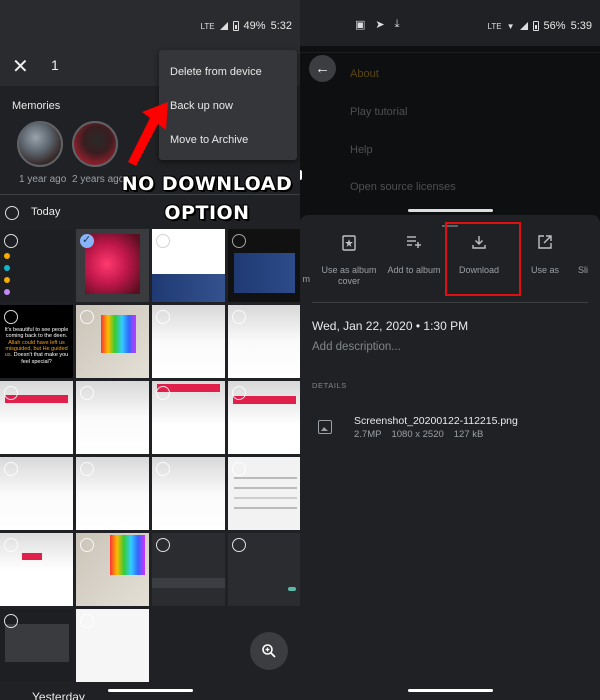  What do you see at coordinates (589, 245) in the screenshot?
I see `slideshow-icon` at bounding box center [589, 245].